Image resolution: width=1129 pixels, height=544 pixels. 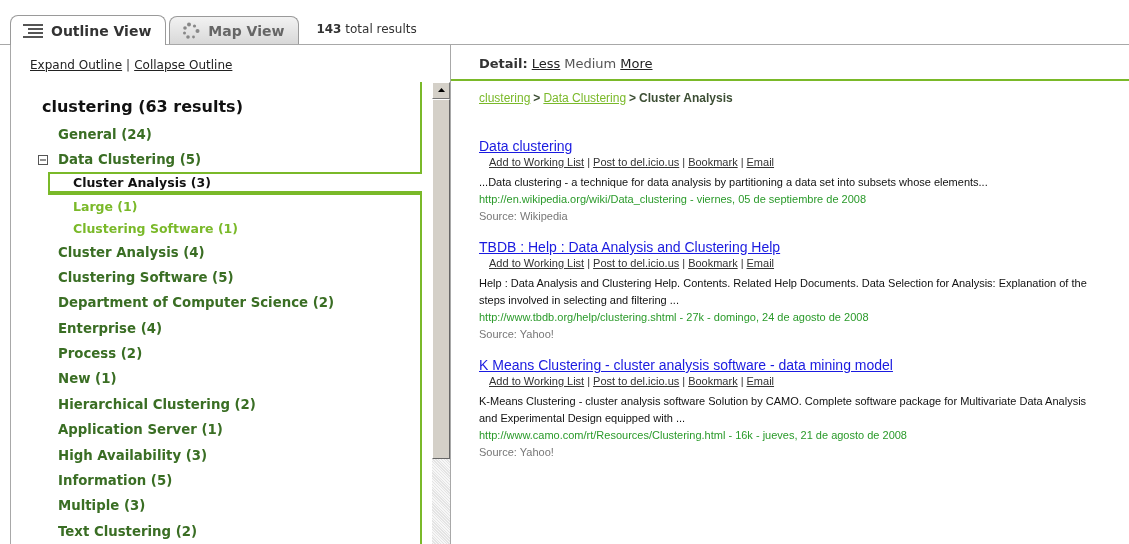 I want to click on result-title-link: K Means Clustering - cluster analysis software - data mining model, so click(x=686, y=365).